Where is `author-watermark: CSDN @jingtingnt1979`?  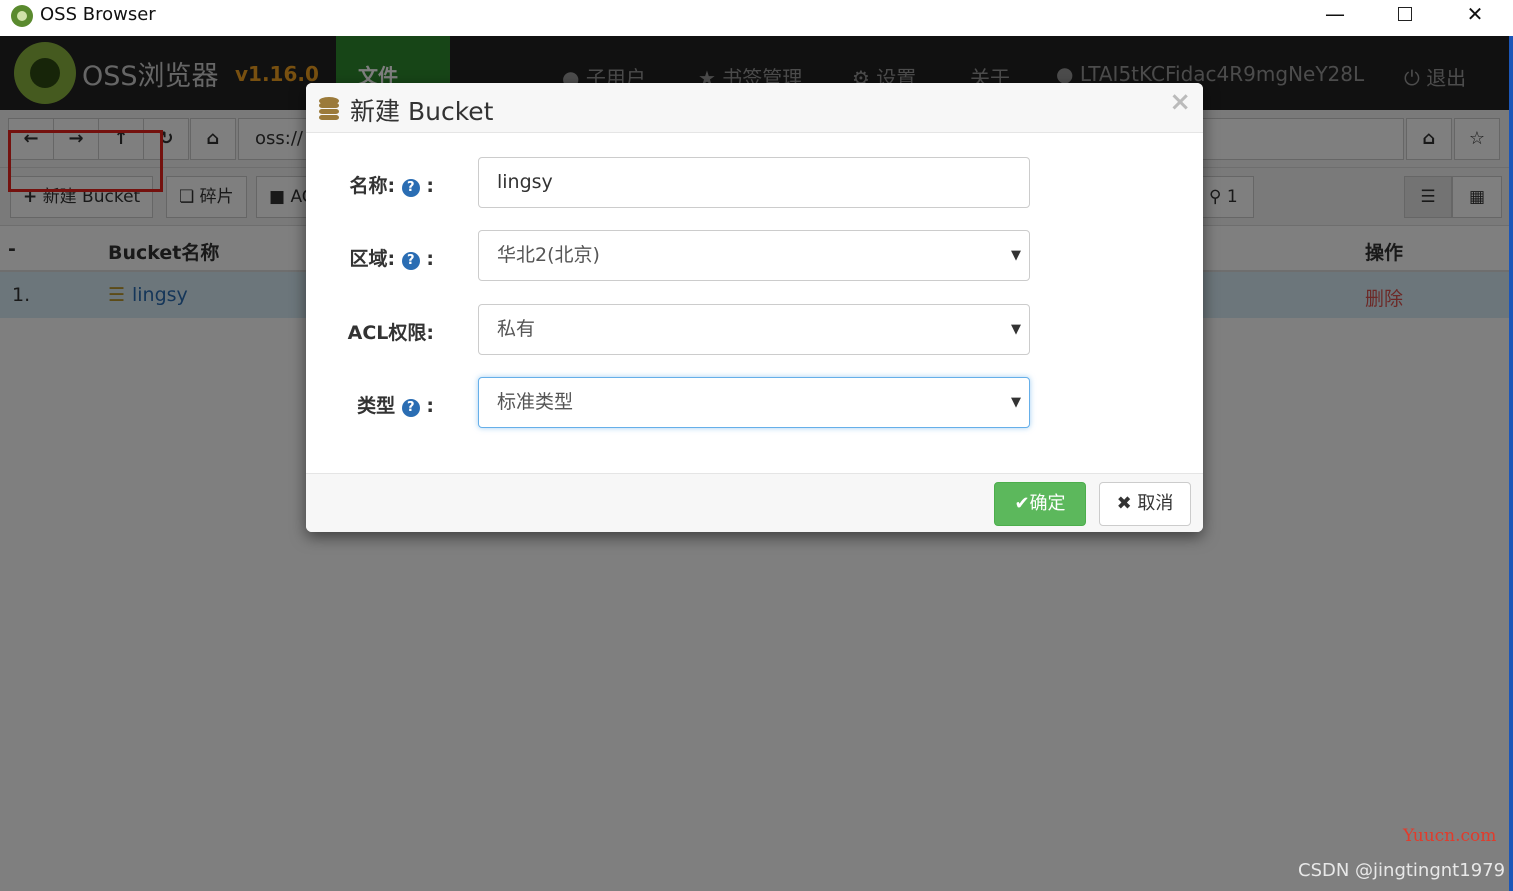
author-watermark: CSDN @jingtingnt1979 is located at coordinates (1402, 870).